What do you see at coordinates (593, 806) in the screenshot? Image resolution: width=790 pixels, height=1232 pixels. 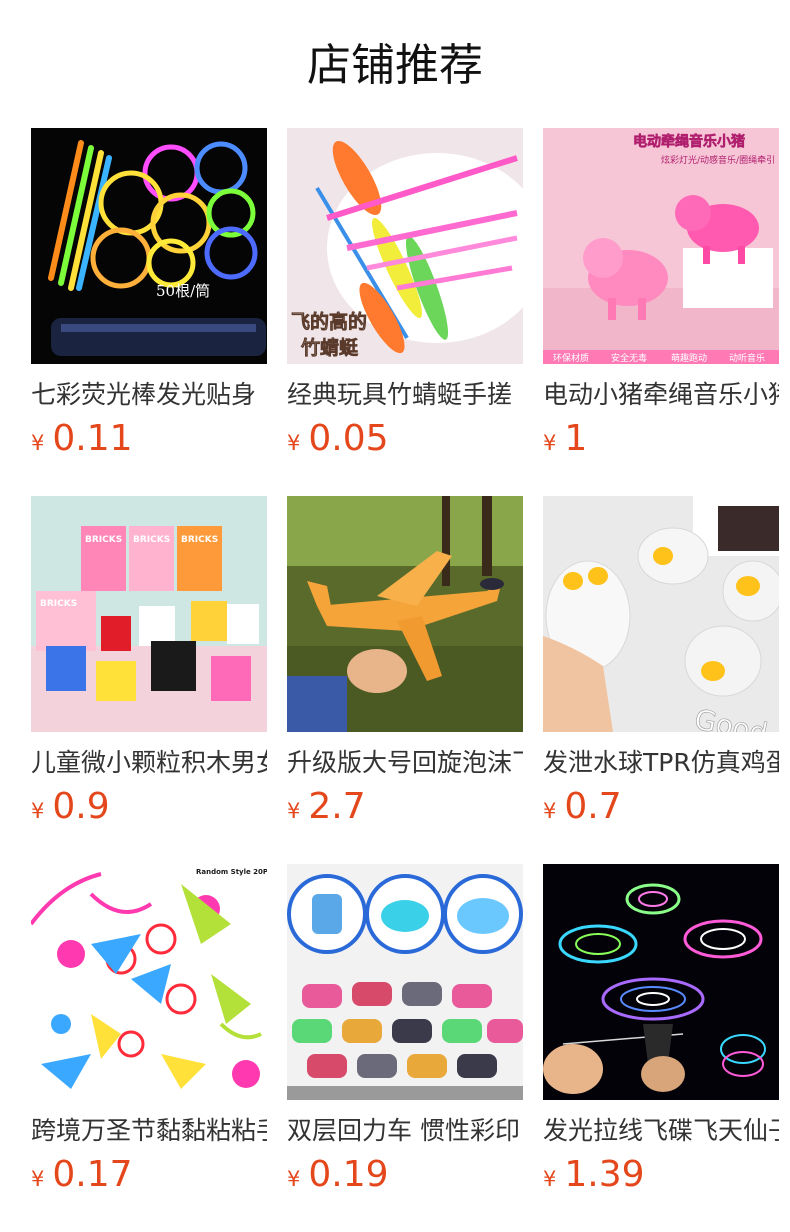 I see `price-value: 0.7` at bounding box center [593, 806].